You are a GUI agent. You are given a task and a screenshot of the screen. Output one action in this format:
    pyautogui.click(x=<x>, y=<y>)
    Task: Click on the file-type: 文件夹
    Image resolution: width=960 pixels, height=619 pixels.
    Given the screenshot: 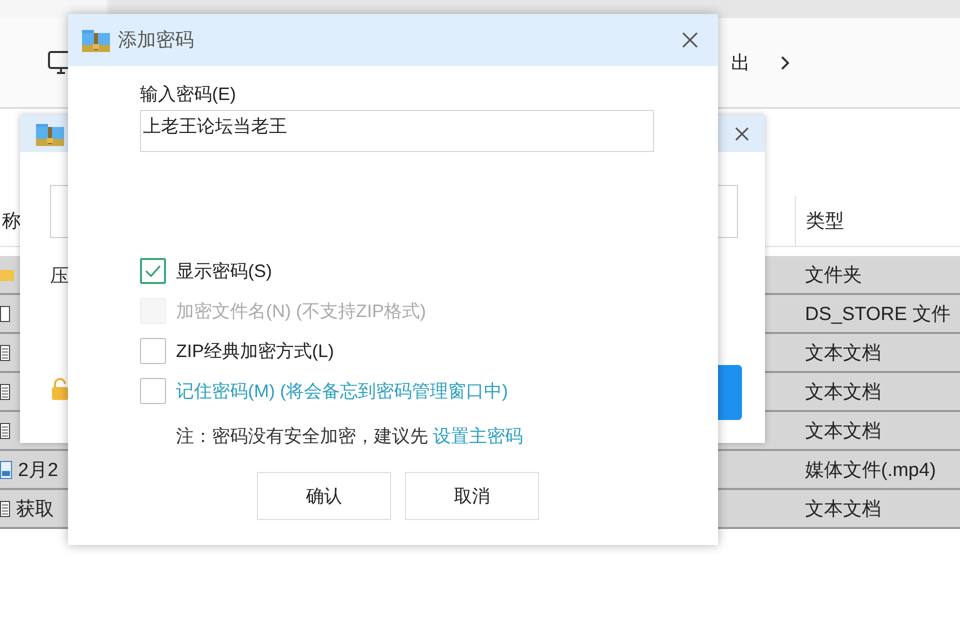 What is the action you would take?
    pyautogui.click(x=833, y=276)
    